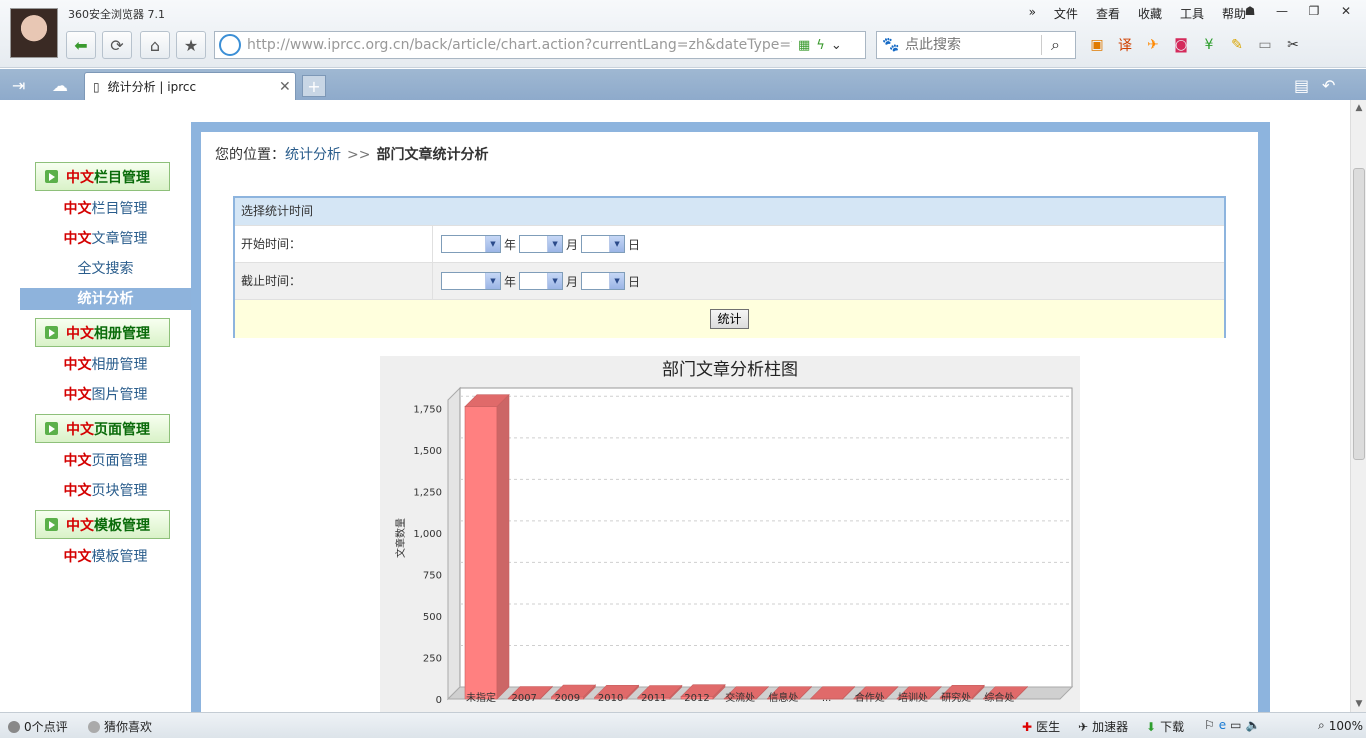 The image size is (1366, 738). I want to click on search-icon: ⌕, so click(1055, 45).